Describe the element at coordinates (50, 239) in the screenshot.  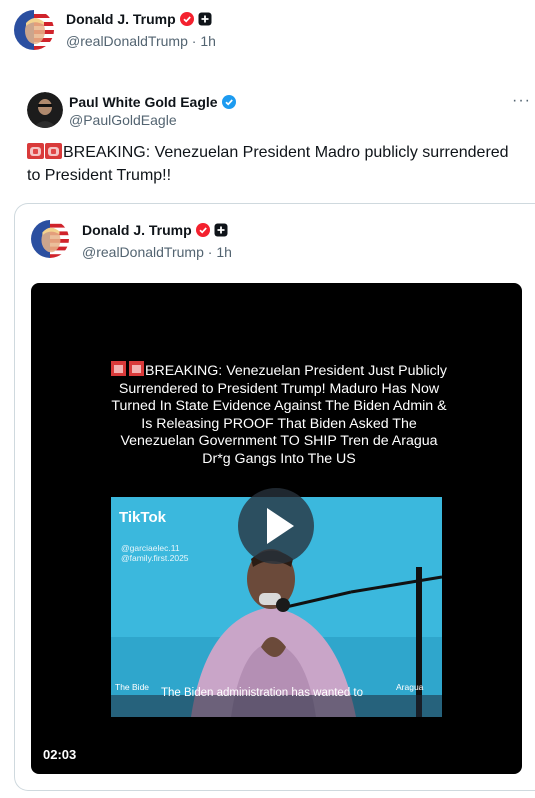
I see `avatar-trump-quote` at that location.